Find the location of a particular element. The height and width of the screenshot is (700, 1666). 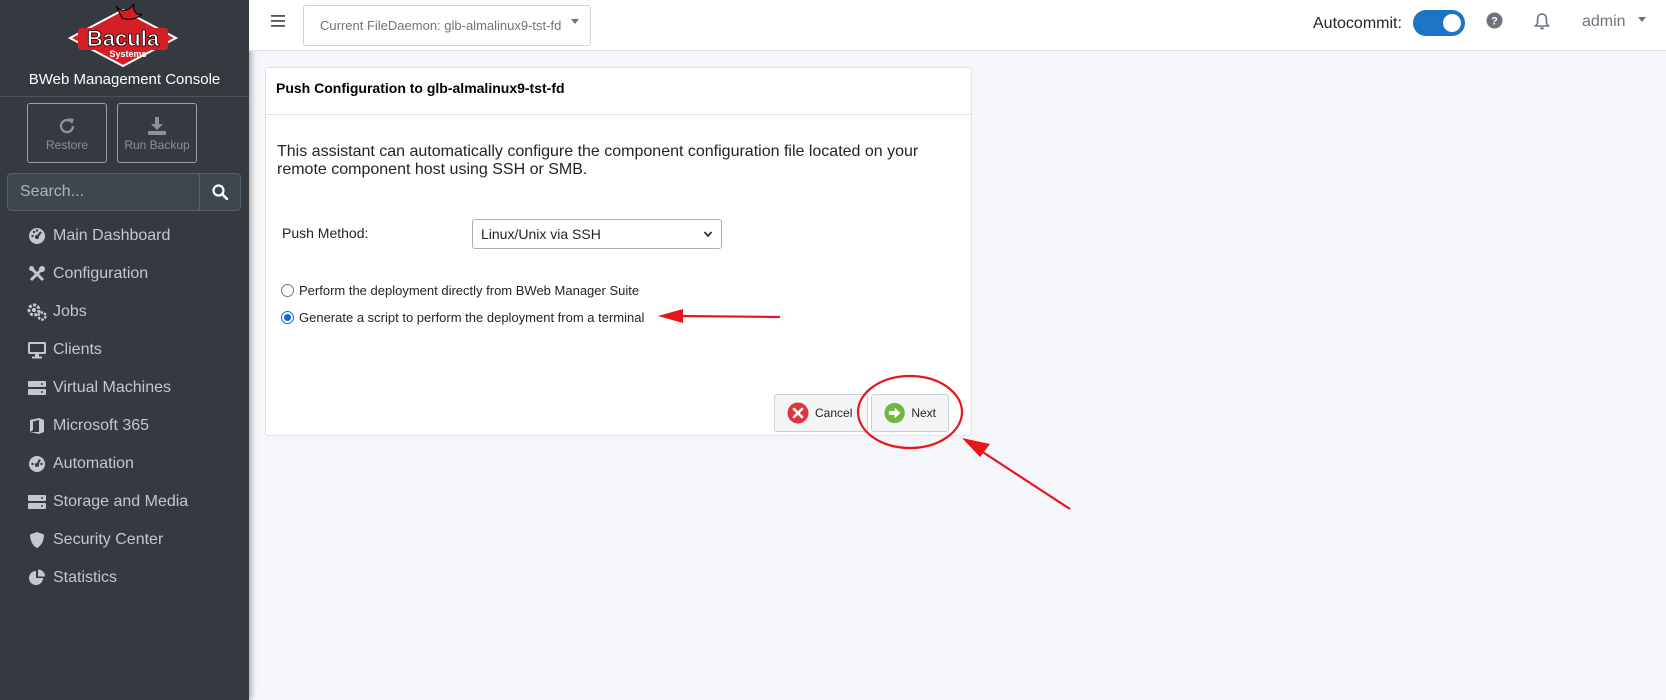

pie-chart-icon is located at coordinates (37, 578).